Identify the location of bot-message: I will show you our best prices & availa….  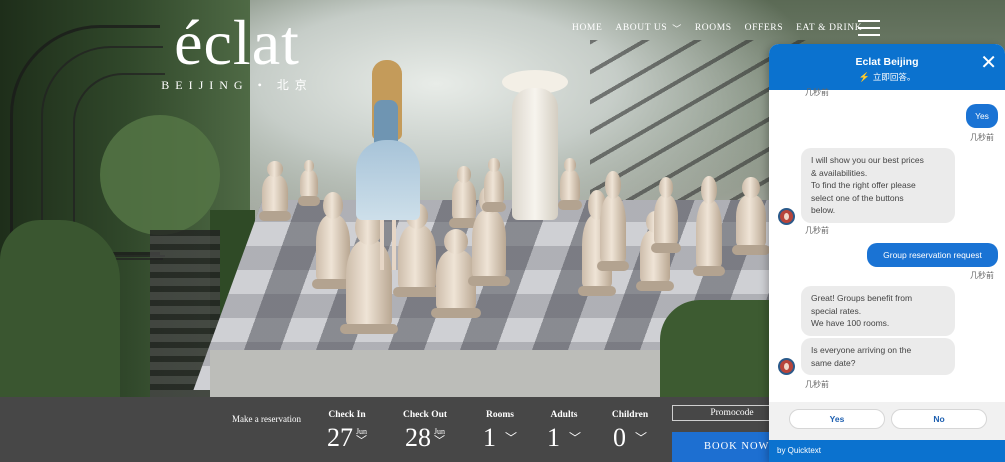
(878, 185).